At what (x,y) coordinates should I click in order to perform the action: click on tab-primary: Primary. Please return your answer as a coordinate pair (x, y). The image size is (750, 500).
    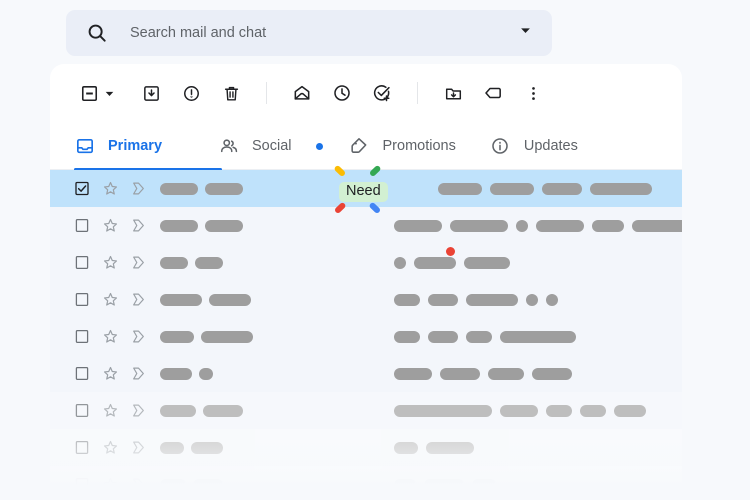
    Looking at the image, I should click on (118, 146).